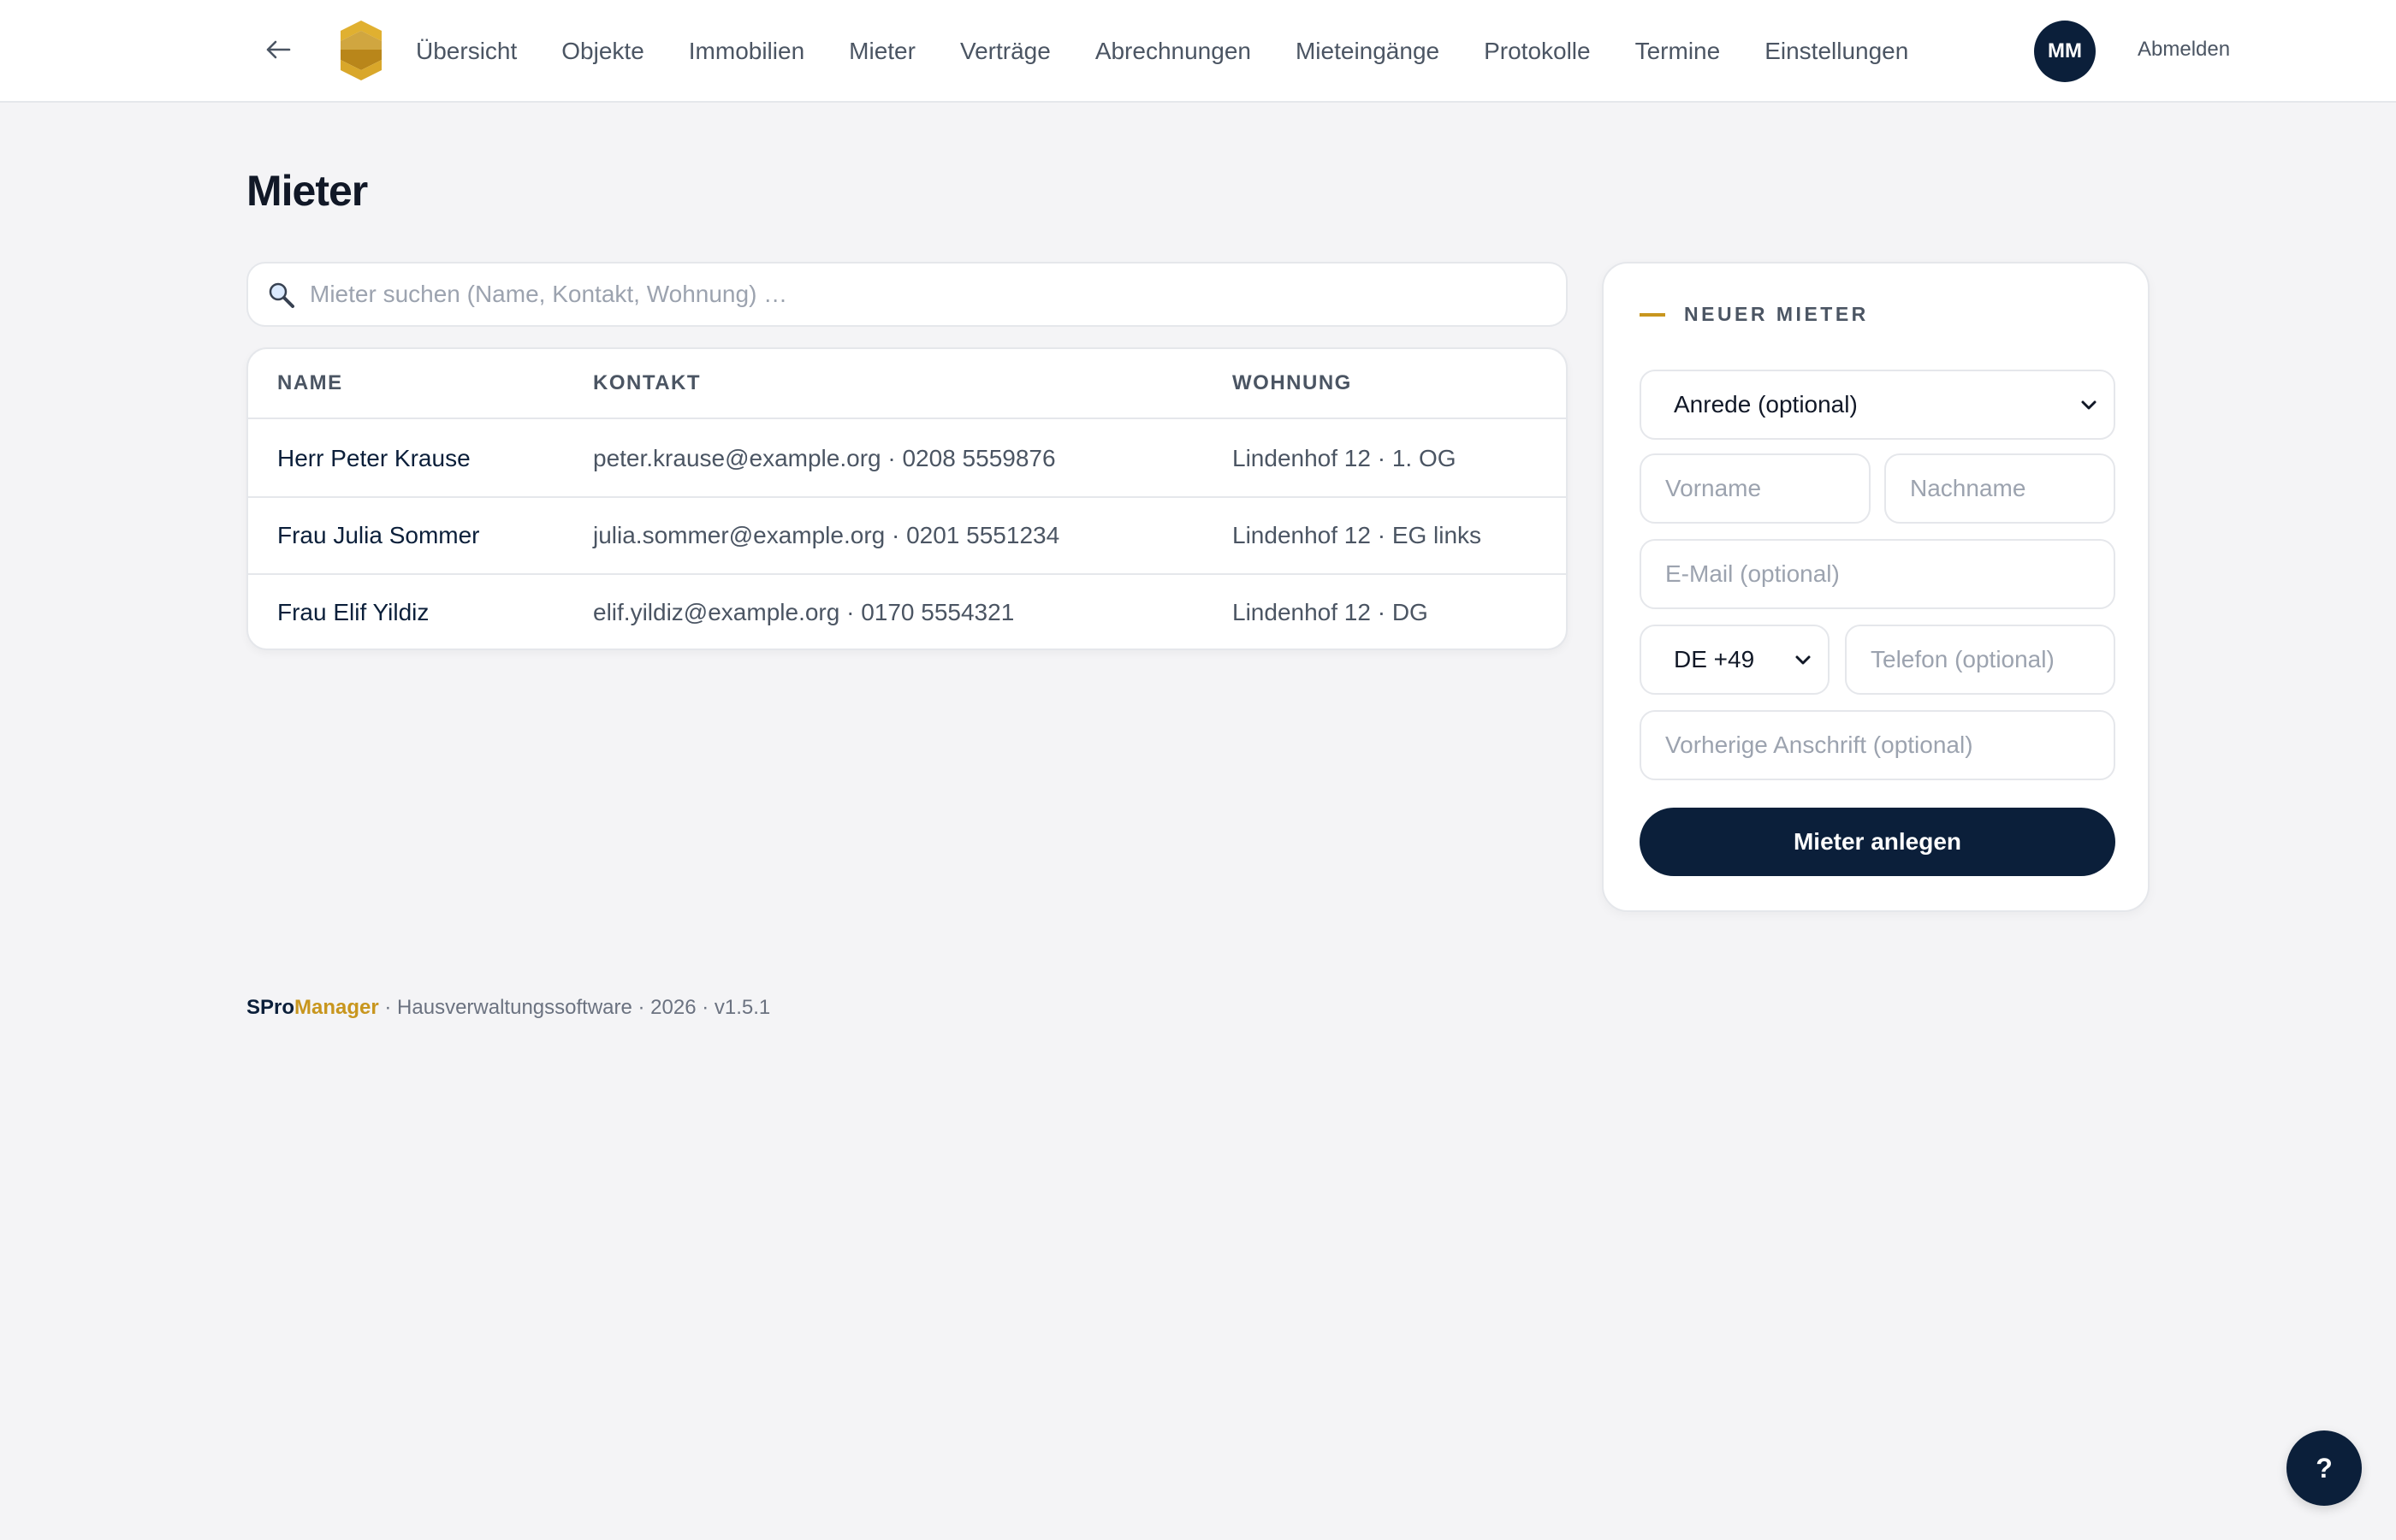  I want to click on arrow-left-icon, so click(278, 49).